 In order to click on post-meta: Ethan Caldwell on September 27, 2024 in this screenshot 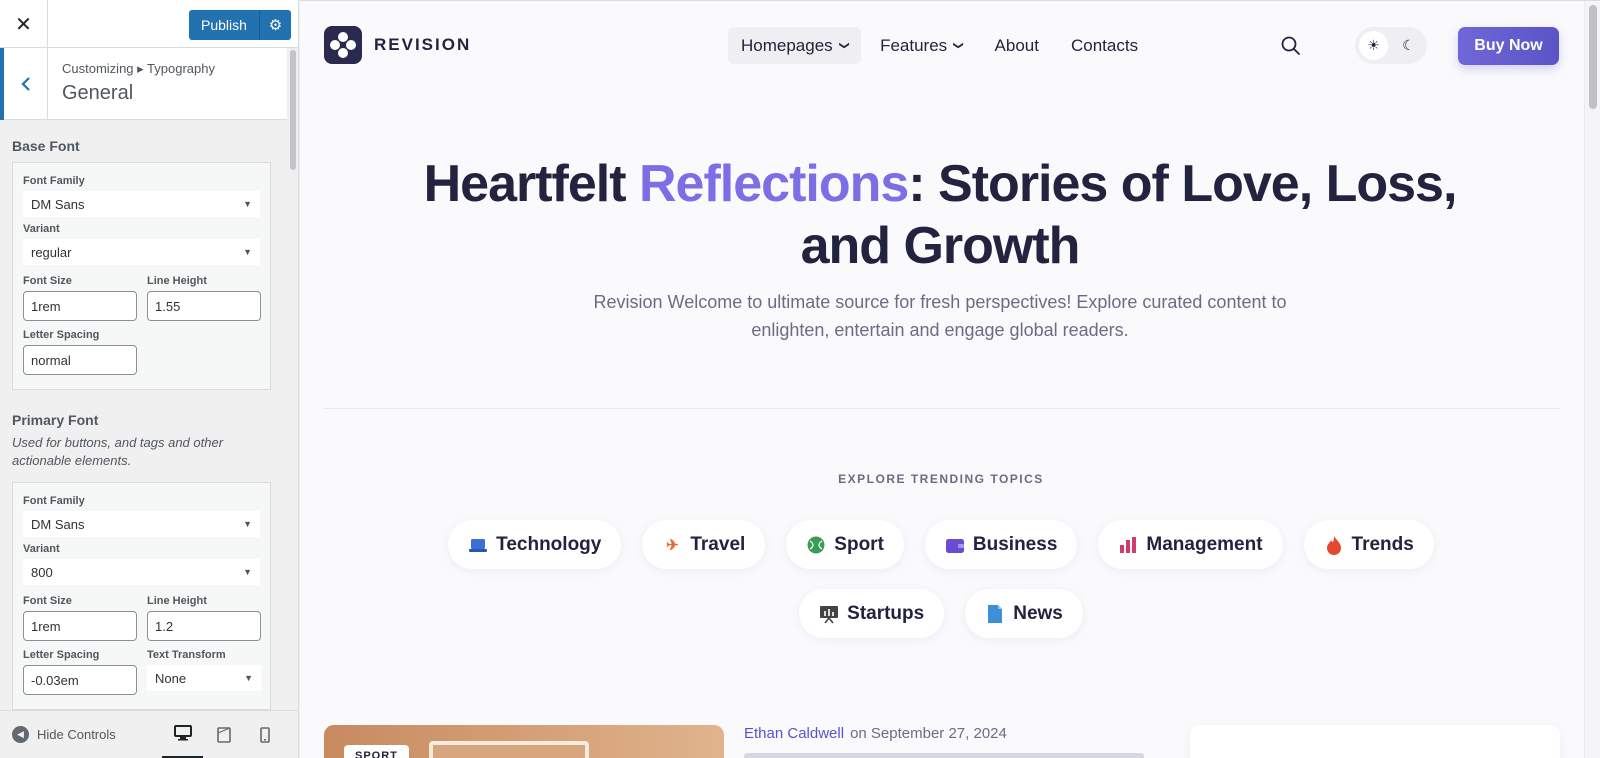, I will do `click(875, 733)`.